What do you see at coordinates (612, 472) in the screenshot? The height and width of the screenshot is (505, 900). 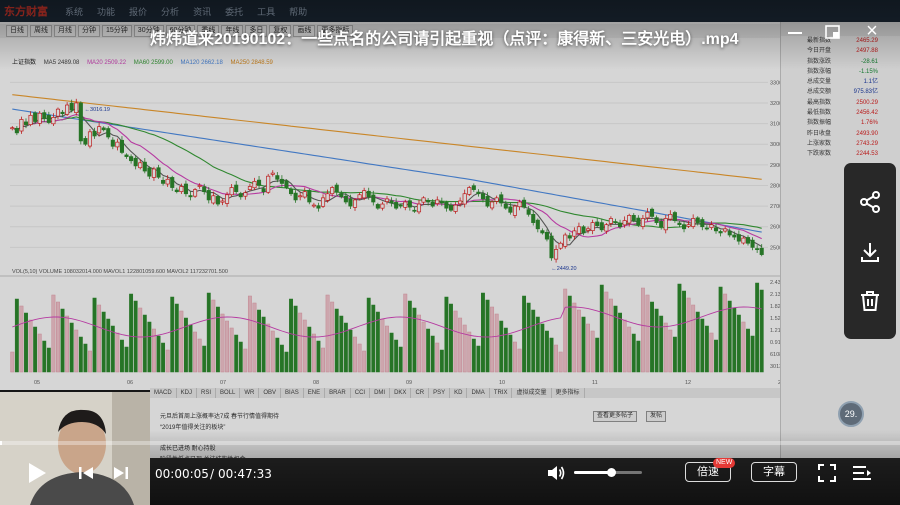 I see `volume-knob` at bounding box center [612, 472].